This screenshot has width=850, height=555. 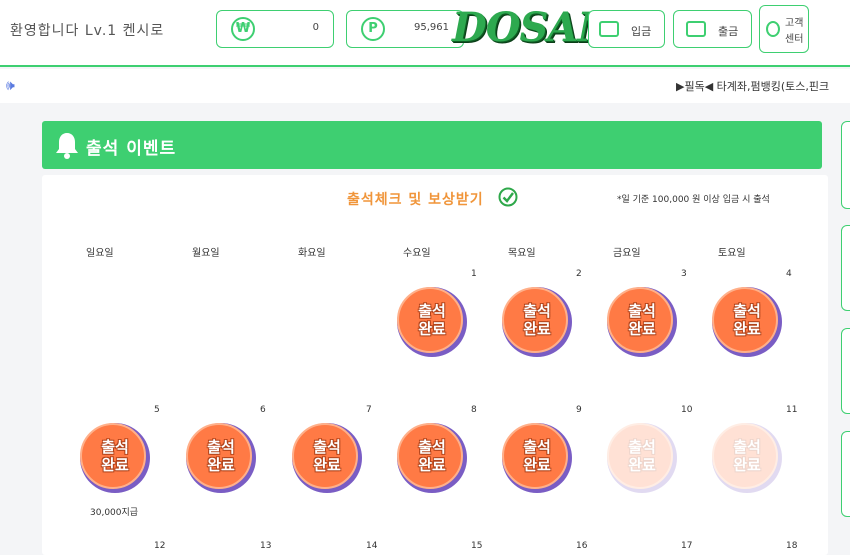 What do you see at coordinates (794, 23) in the screenshot?
I see `support-label-1: 고객` at bounding box center [794, 23].